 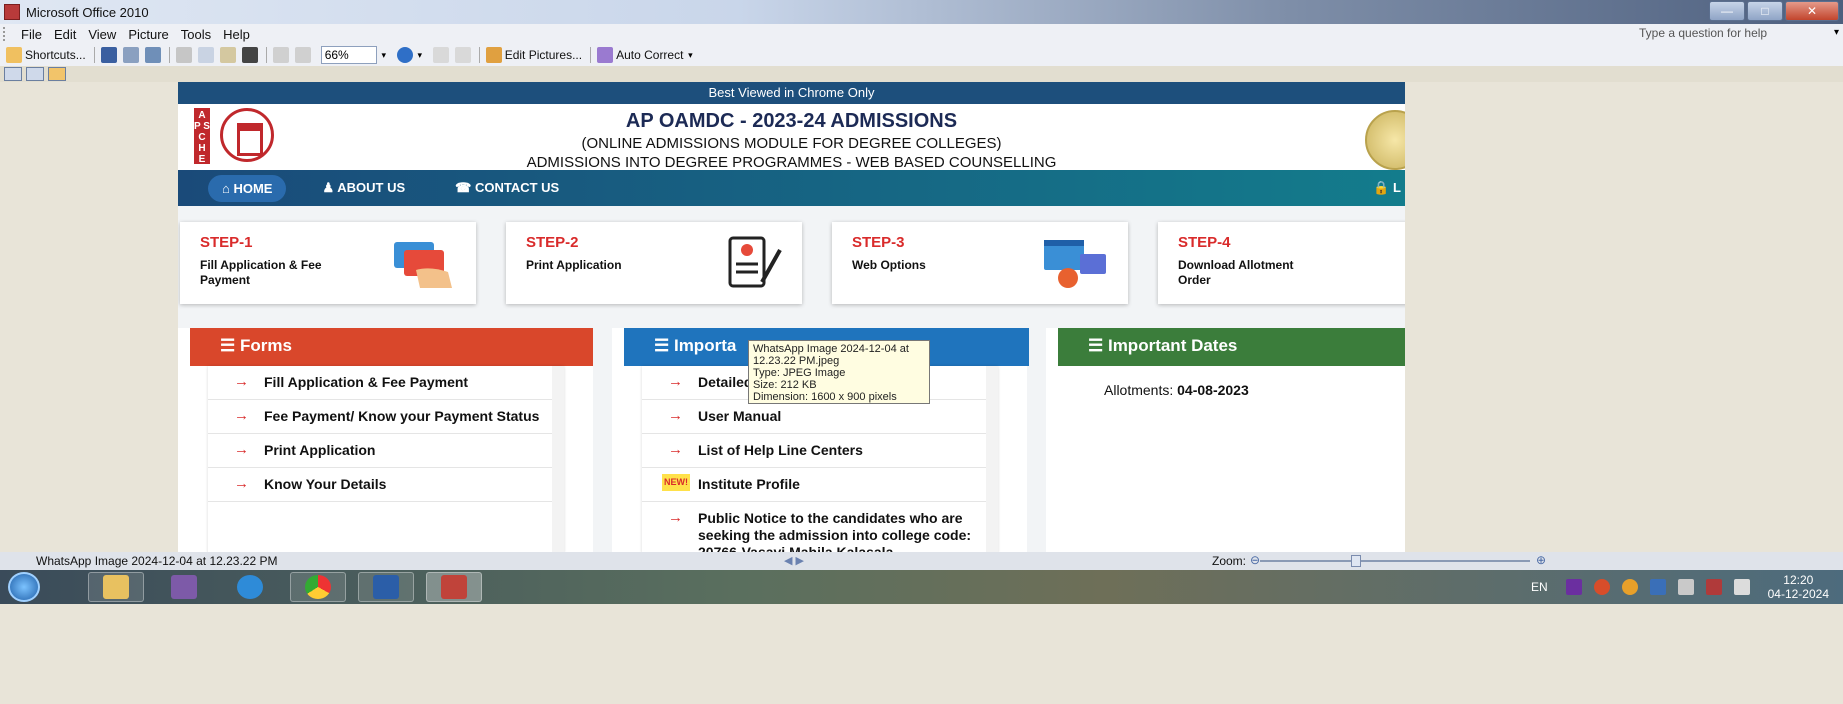 I want to click on network-icon, so click(x=1657, y=587).